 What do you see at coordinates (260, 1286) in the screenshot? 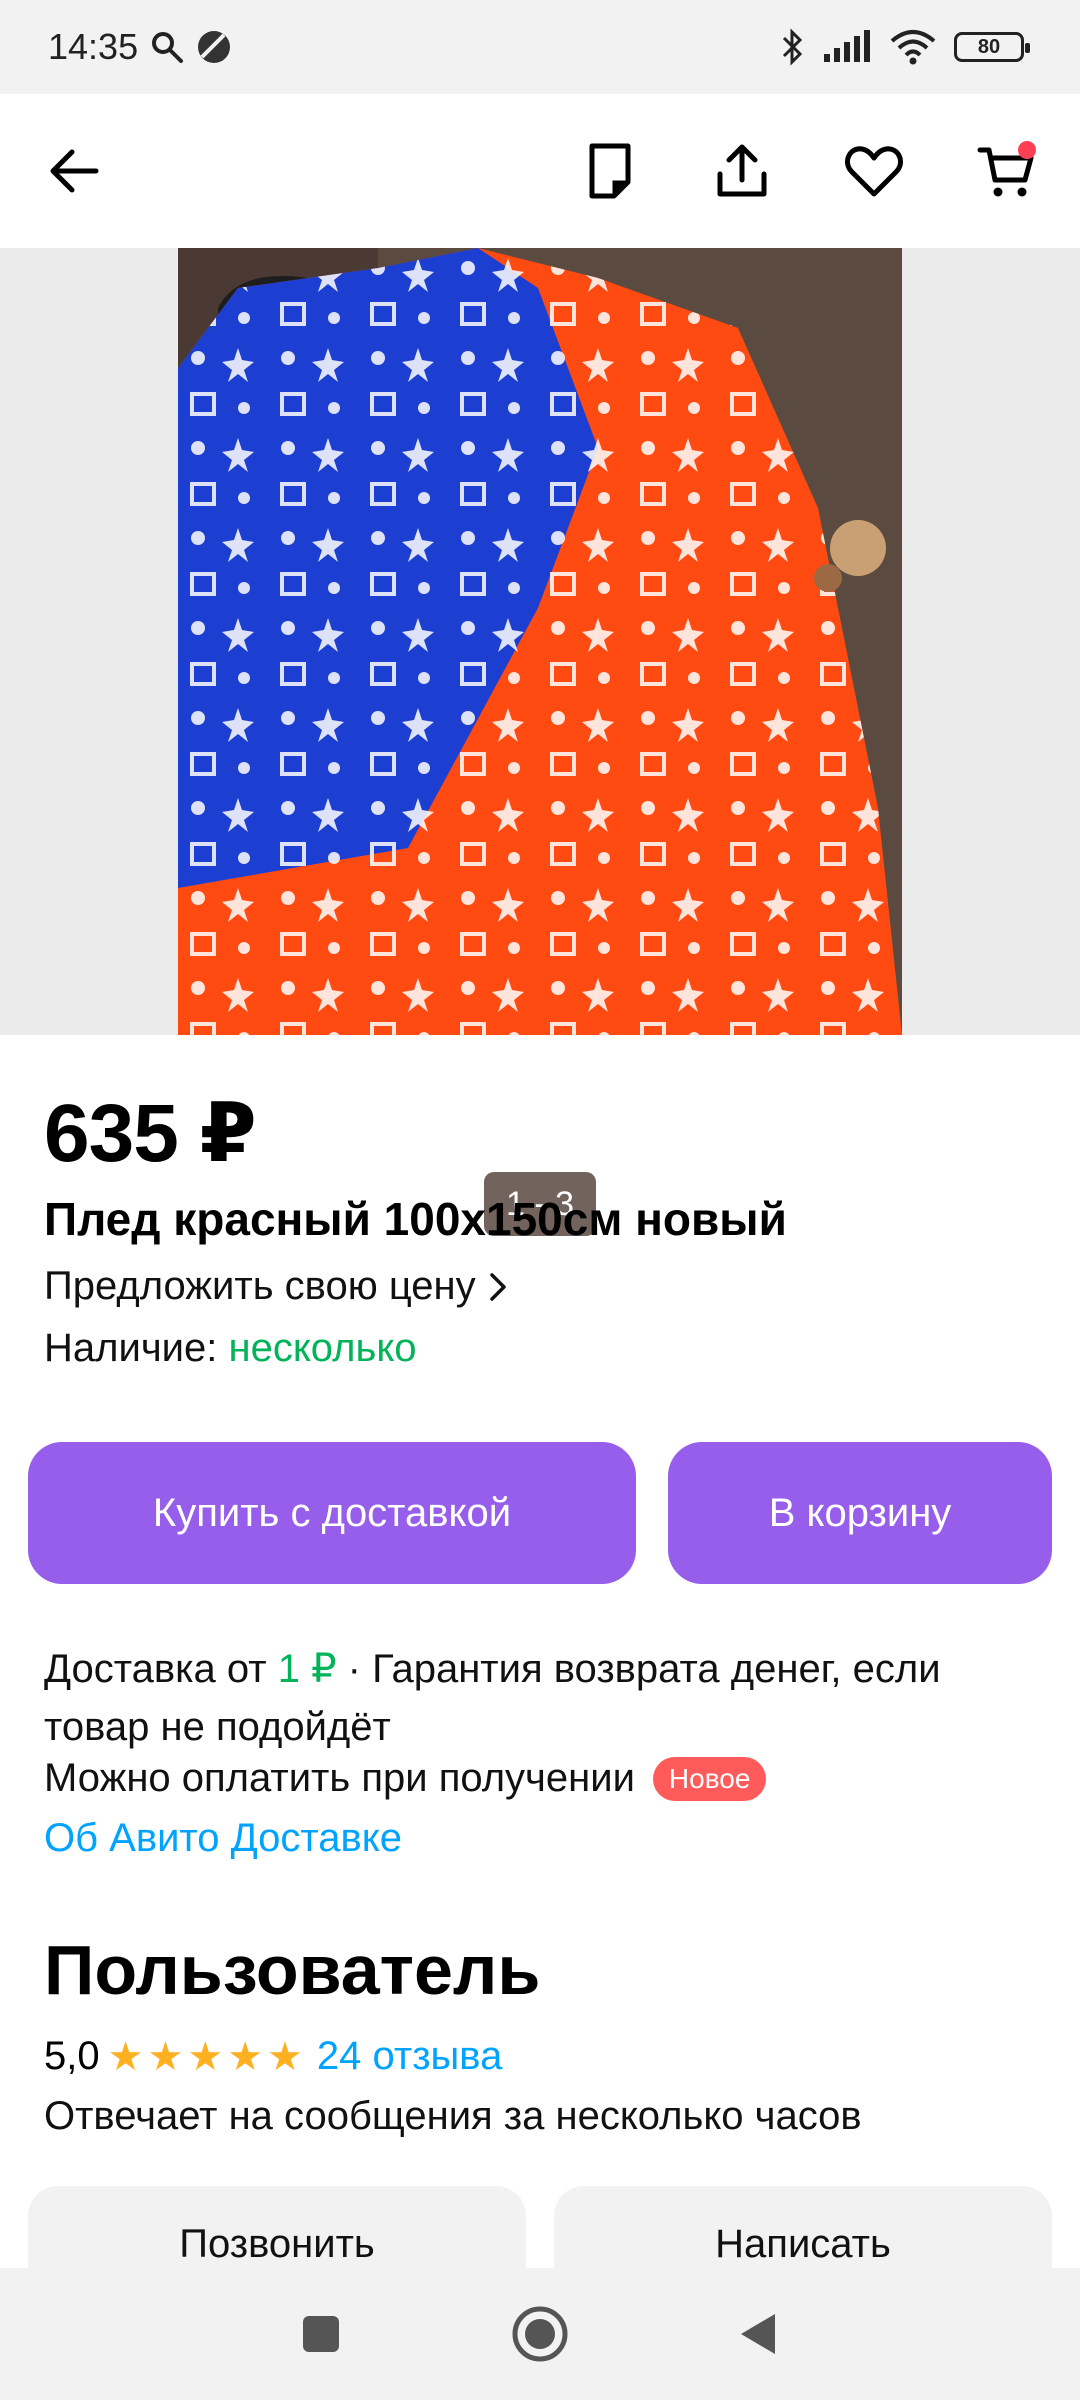
I see `offer-price-label: Предложить свою цену` at bounding box center [260, 1286].